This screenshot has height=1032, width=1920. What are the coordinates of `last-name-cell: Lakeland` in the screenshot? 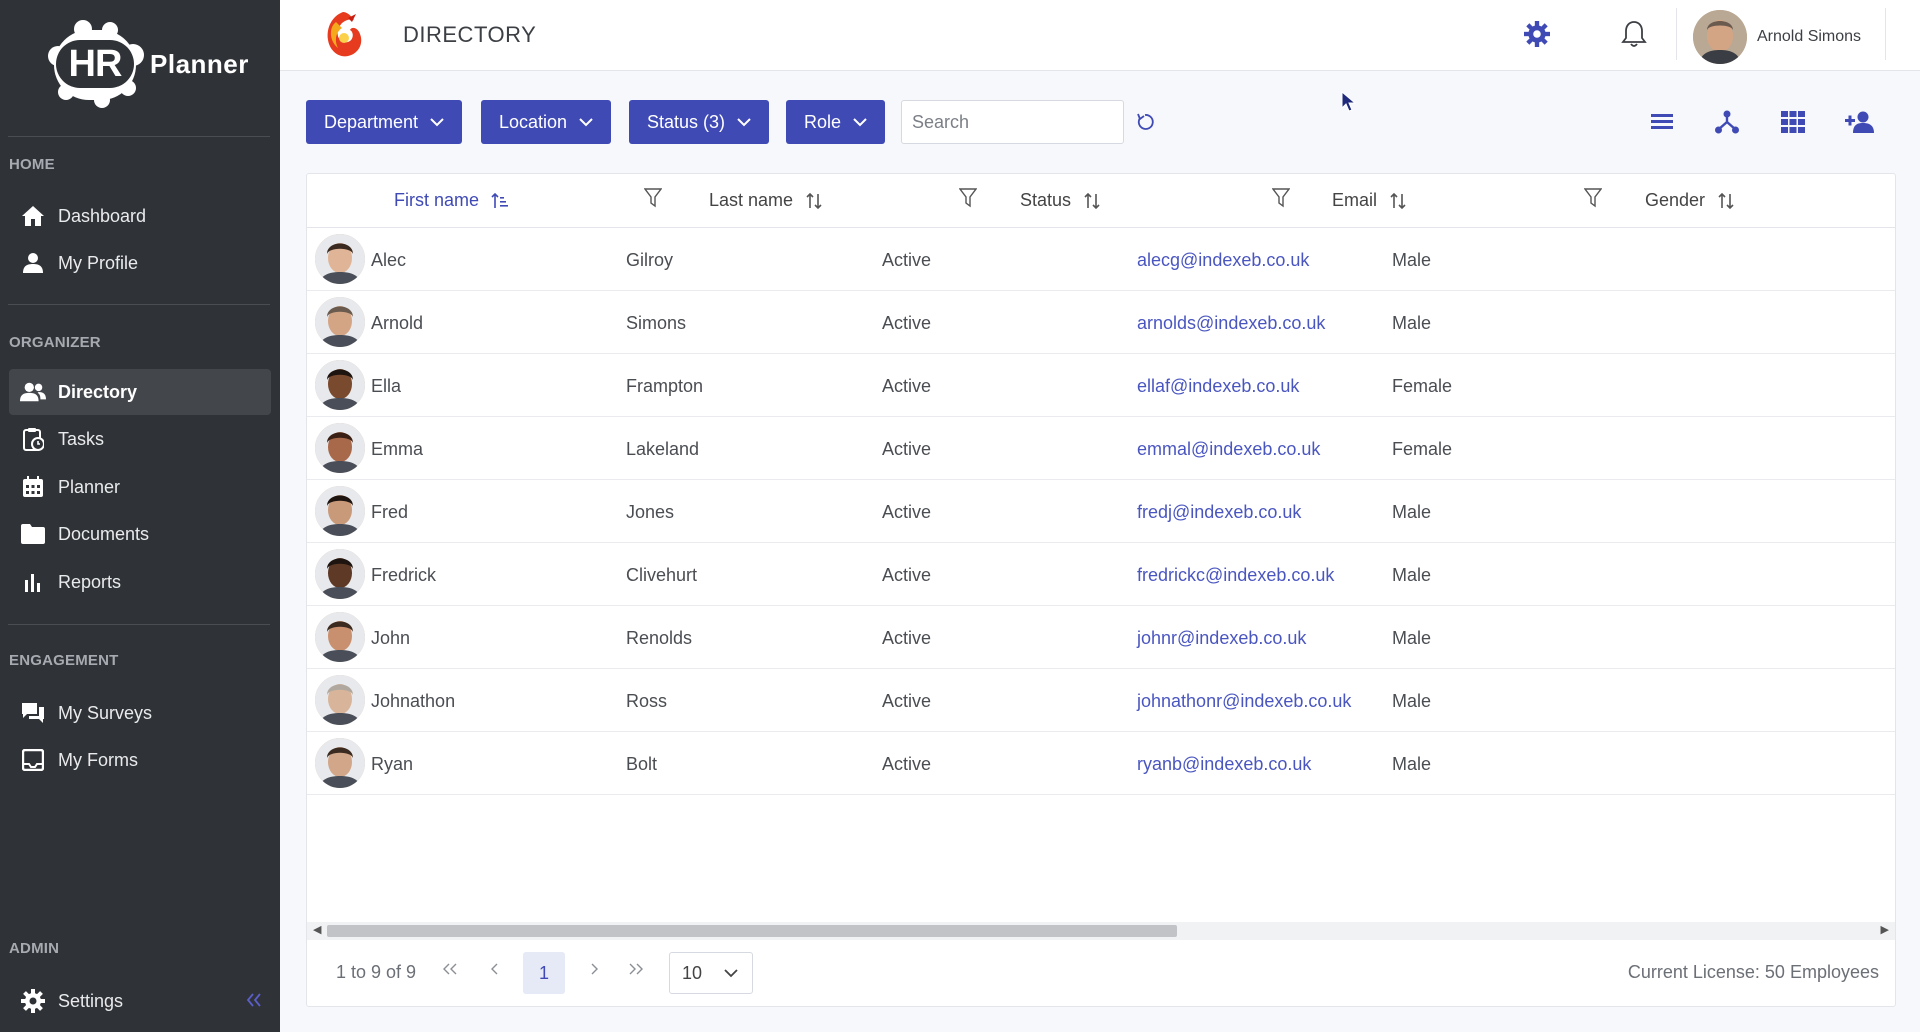 It's located at (663, 449).